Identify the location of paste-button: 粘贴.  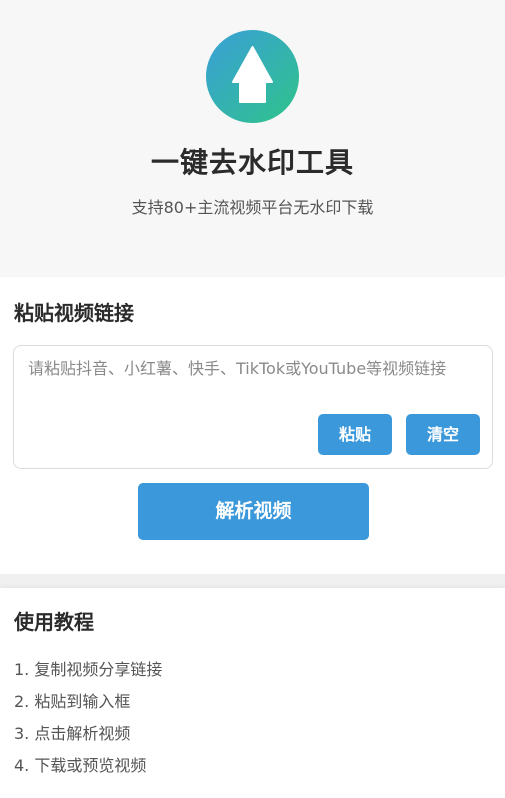
(355, 434).